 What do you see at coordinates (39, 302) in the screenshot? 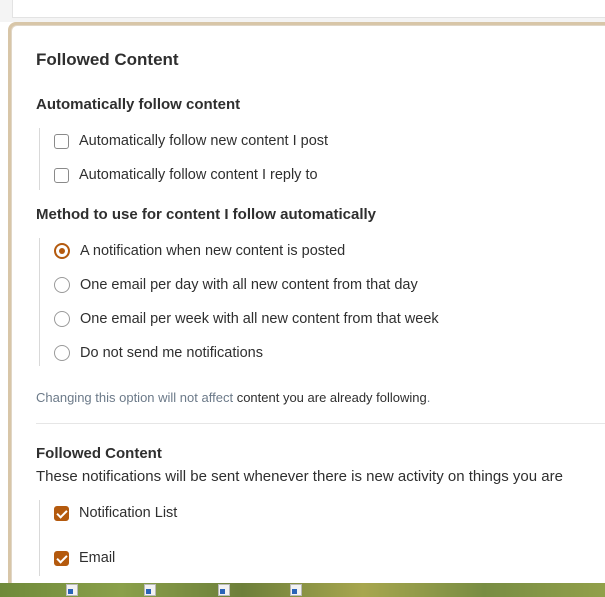
I see `method-group-line` at bounding box center [39, 302].